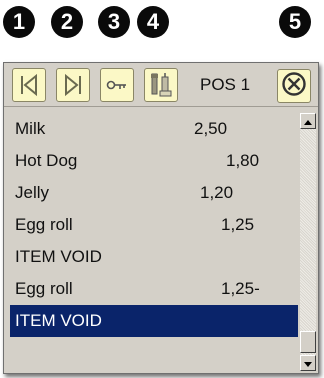 The width and height of the screenshot is (324, 378). Describe the element at coordinates (154, 129) in the screenshot. I see `list-item: Milk 2,50` at that location.